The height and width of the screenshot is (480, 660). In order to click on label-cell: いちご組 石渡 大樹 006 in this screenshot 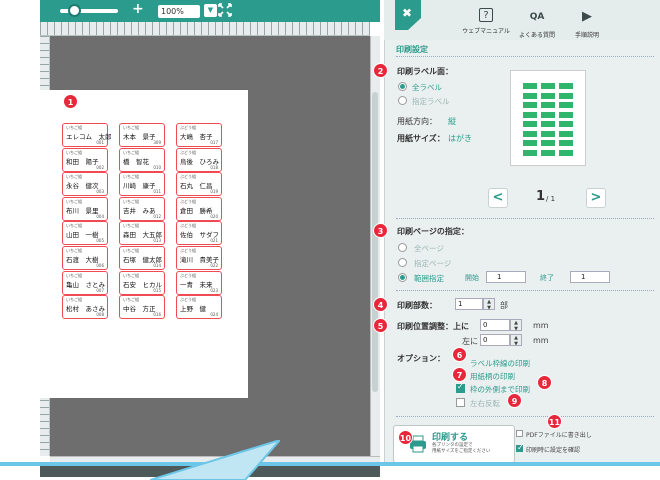, I will do `click(85, 258)`.